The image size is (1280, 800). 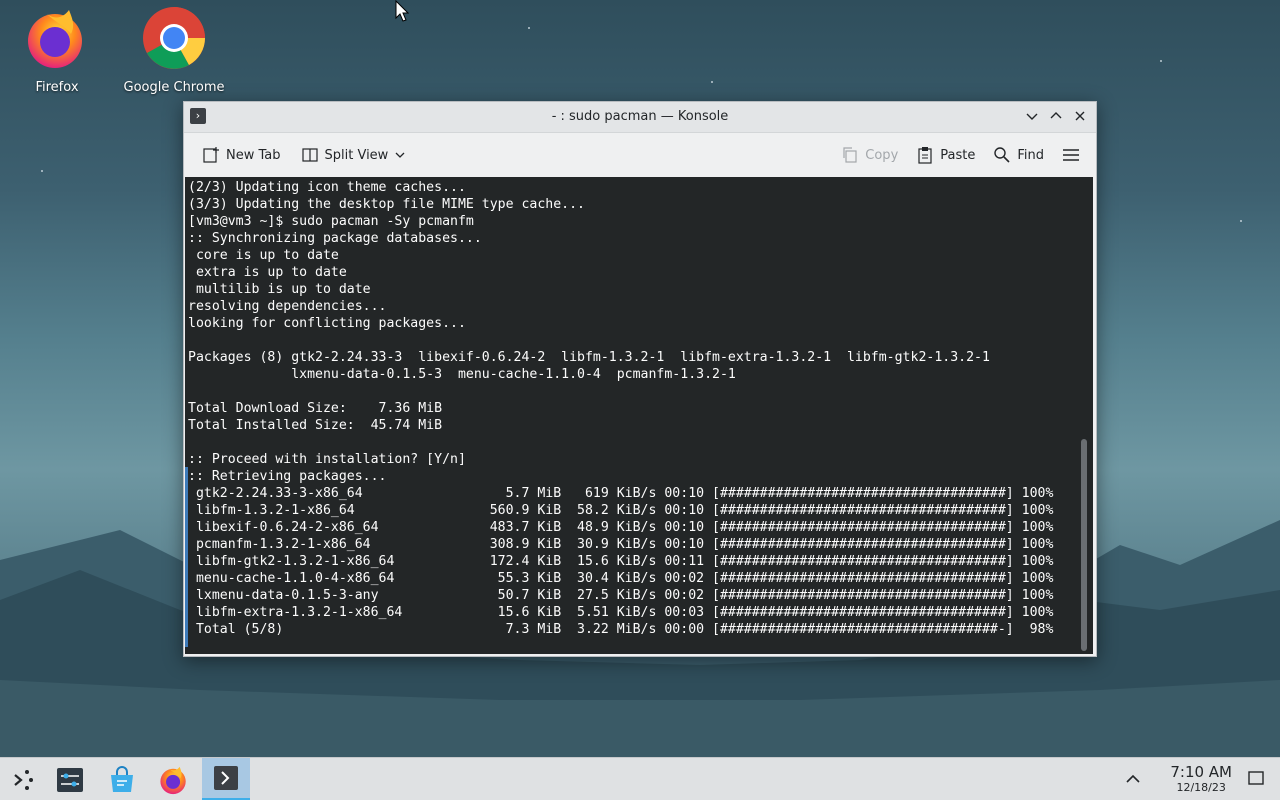 I want to click on taskbar-system-settings, so click(x=70, y=779).